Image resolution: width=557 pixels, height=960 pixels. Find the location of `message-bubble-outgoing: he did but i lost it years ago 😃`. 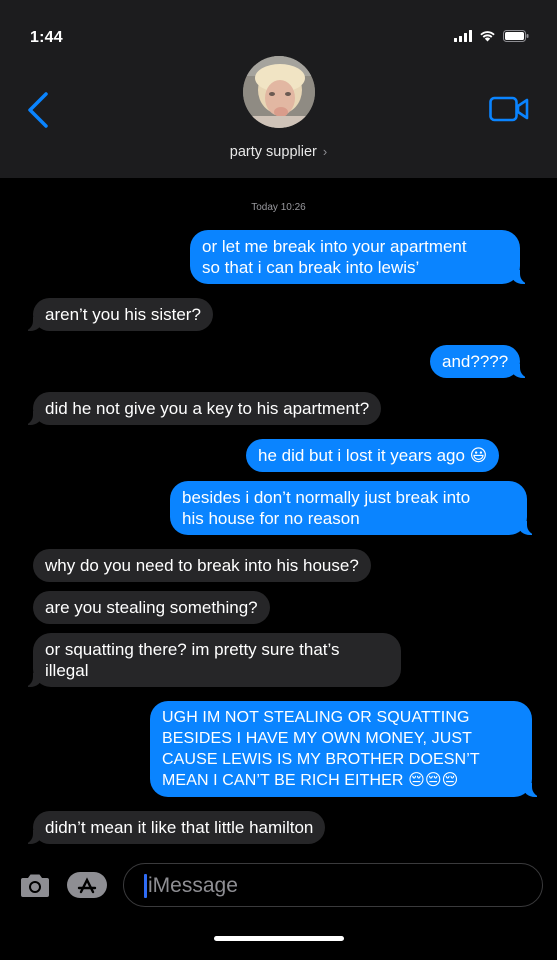

message-bubble-outgoing: he did but i lost it years ago 😃 is located at coordinates (373, 455).